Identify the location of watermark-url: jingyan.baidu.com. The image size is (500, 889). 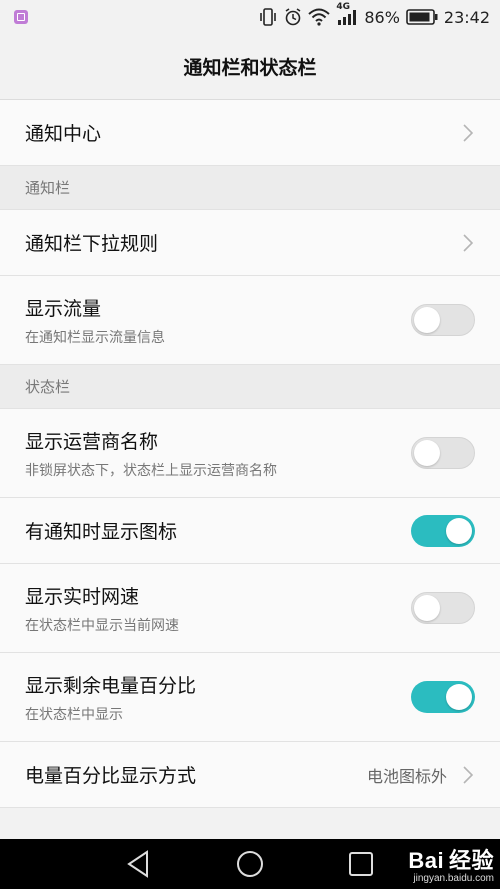
(453, 878).